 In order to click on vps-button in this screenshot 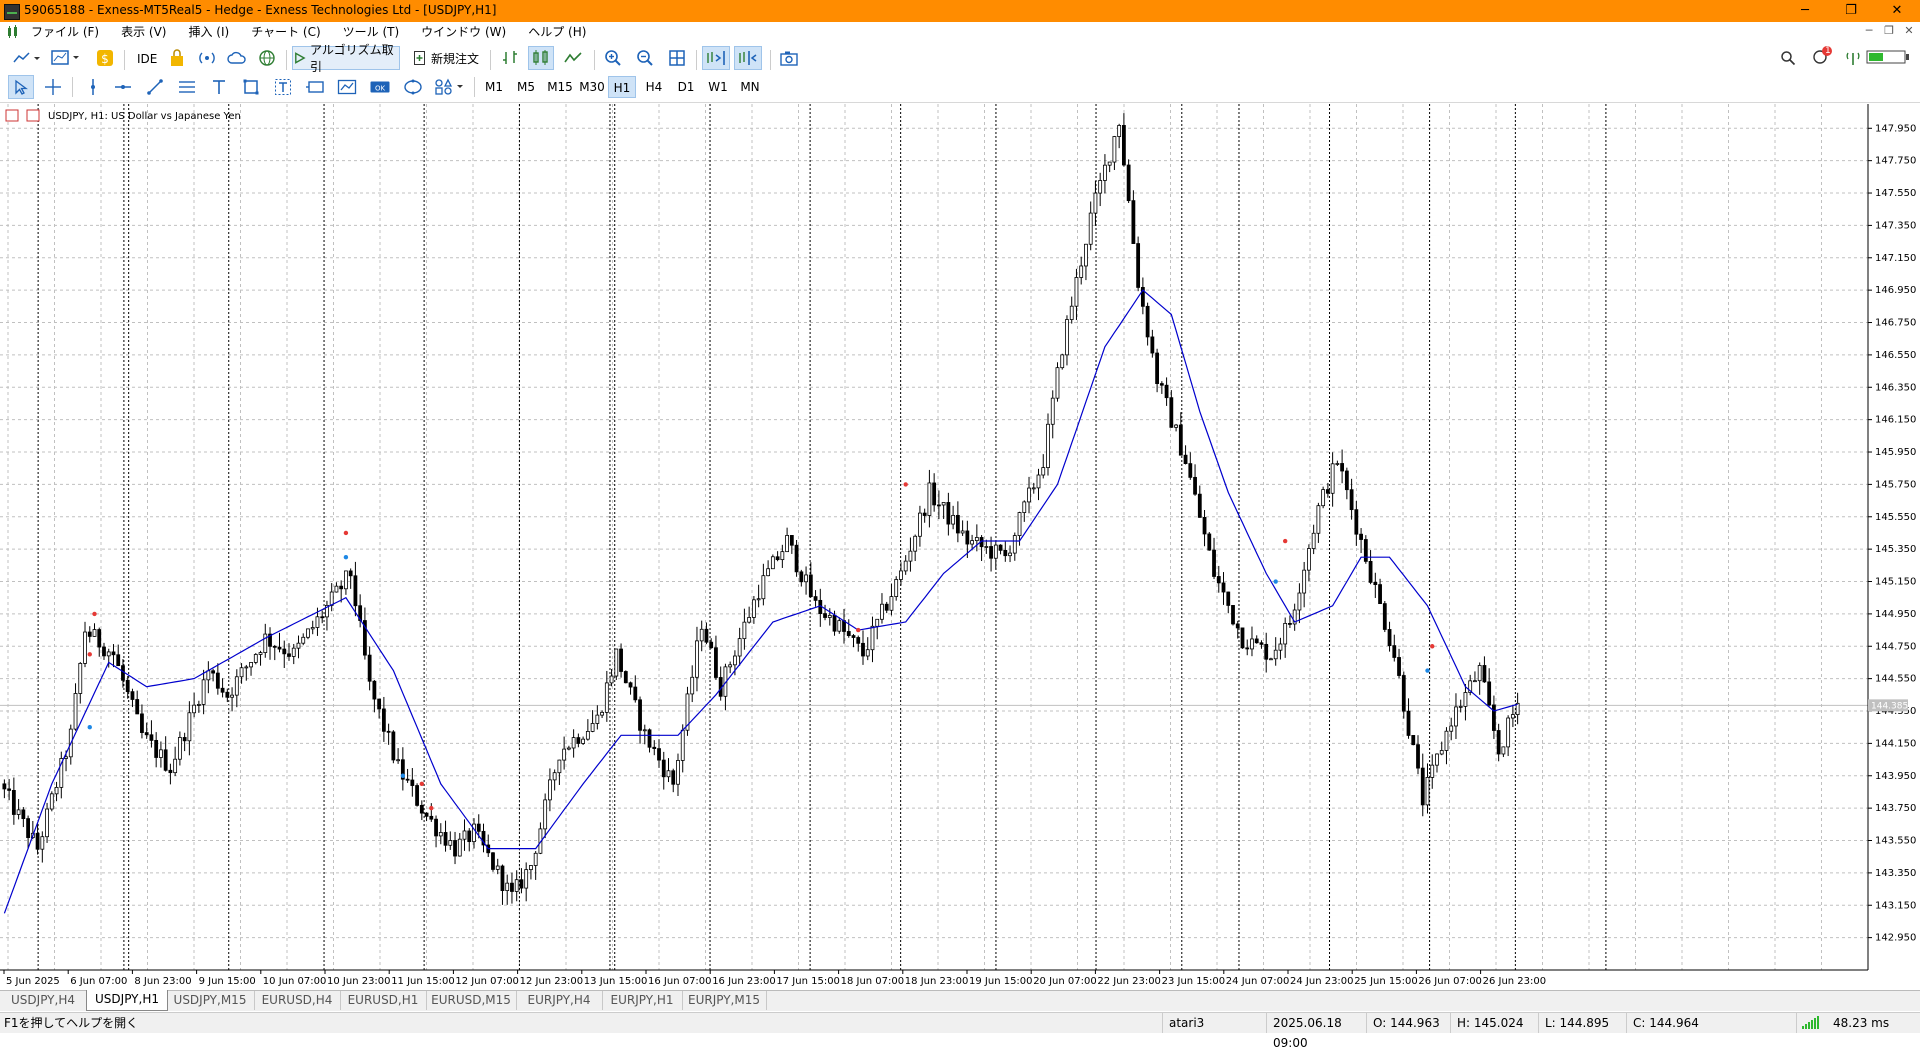, I will do `click(237, 58)`.